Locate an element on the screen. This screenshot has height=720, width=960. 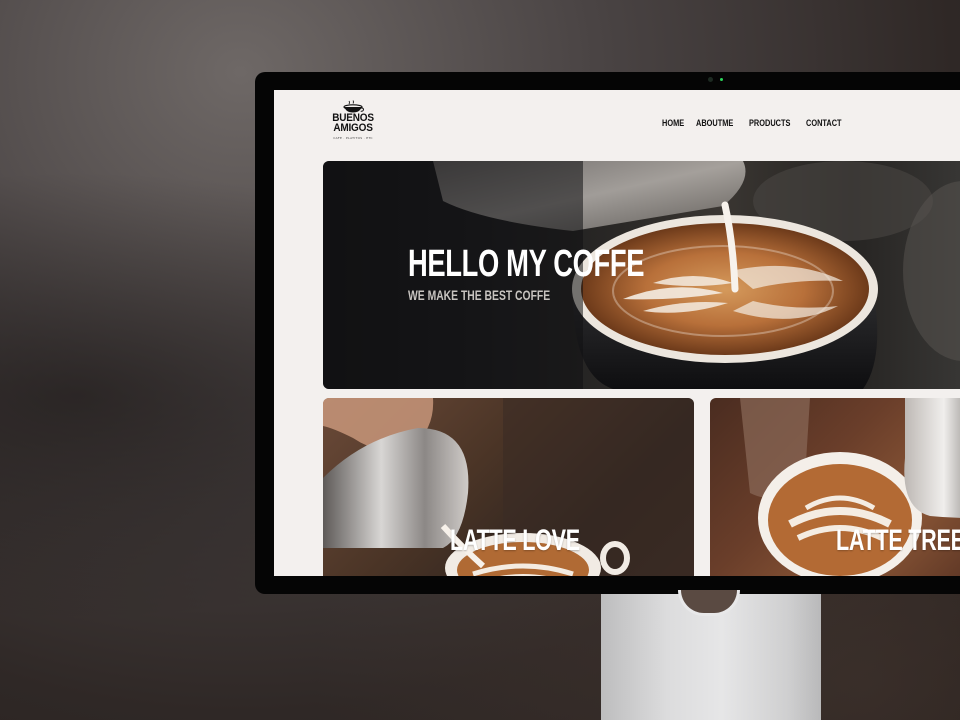
nav-link-aboutme: ABOUTME is located at coordinates (714, 123).